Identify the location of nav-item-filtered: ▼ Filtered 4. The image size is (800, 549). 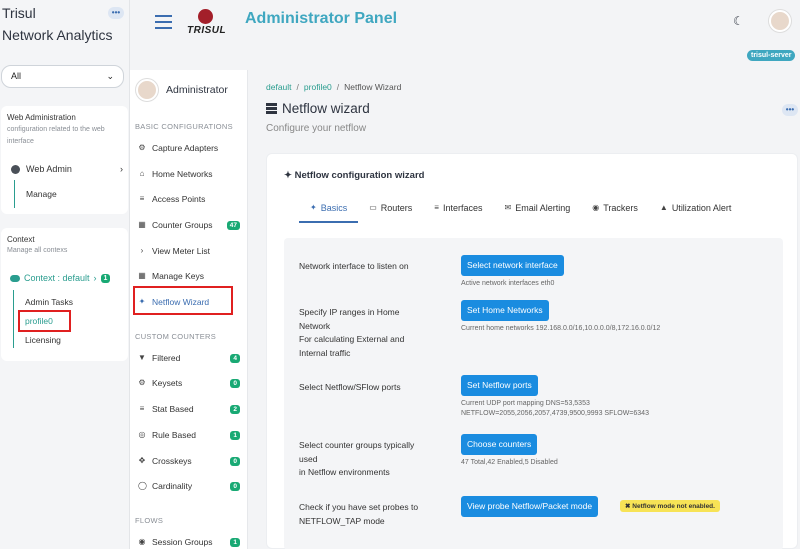
(191, 358).